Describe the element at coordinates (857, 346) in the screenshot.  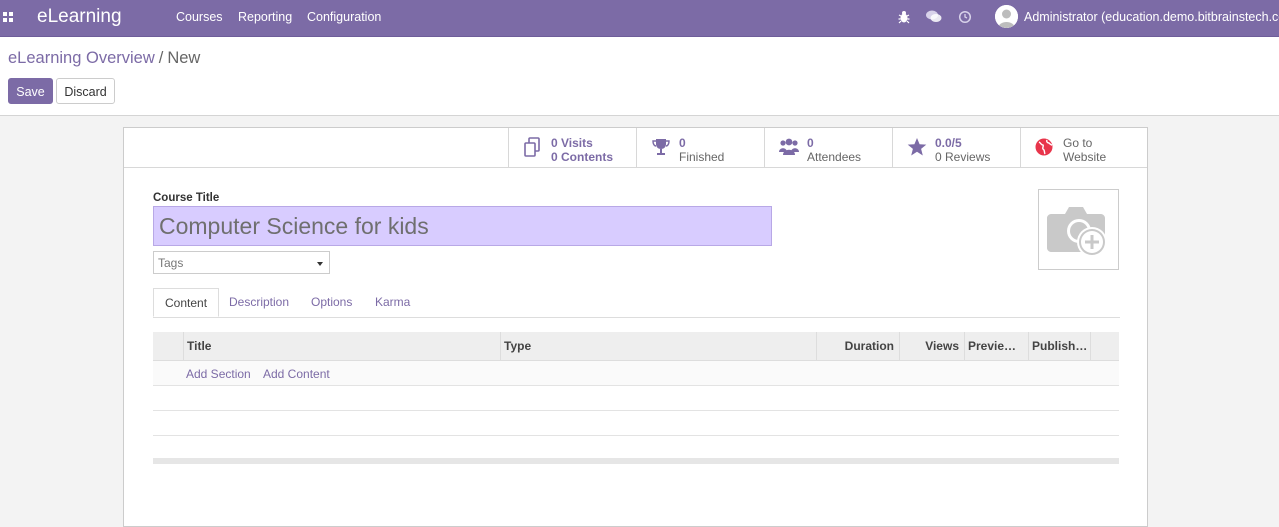
I see `column-duration: Duration` at that location.